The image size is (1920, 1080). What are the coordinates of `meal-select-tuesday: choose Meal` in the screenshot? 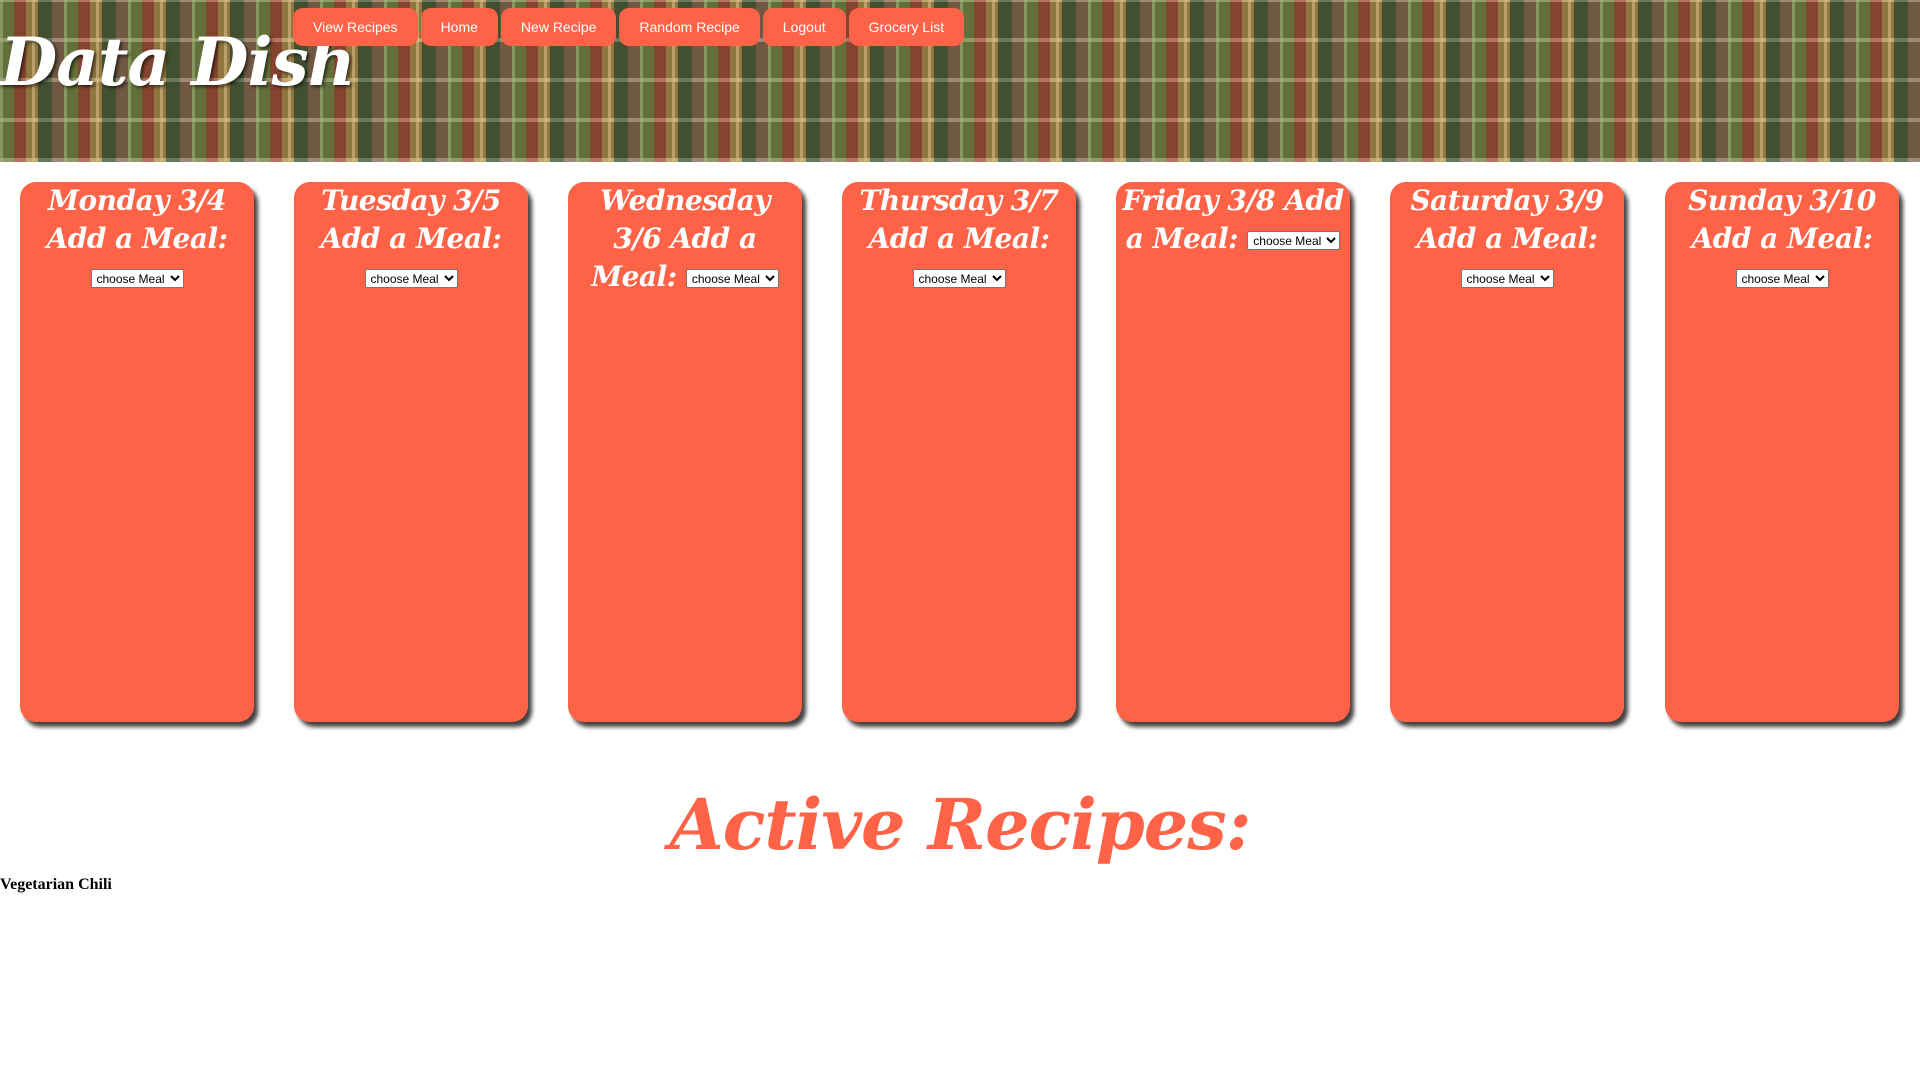 It's located at (411, 278).